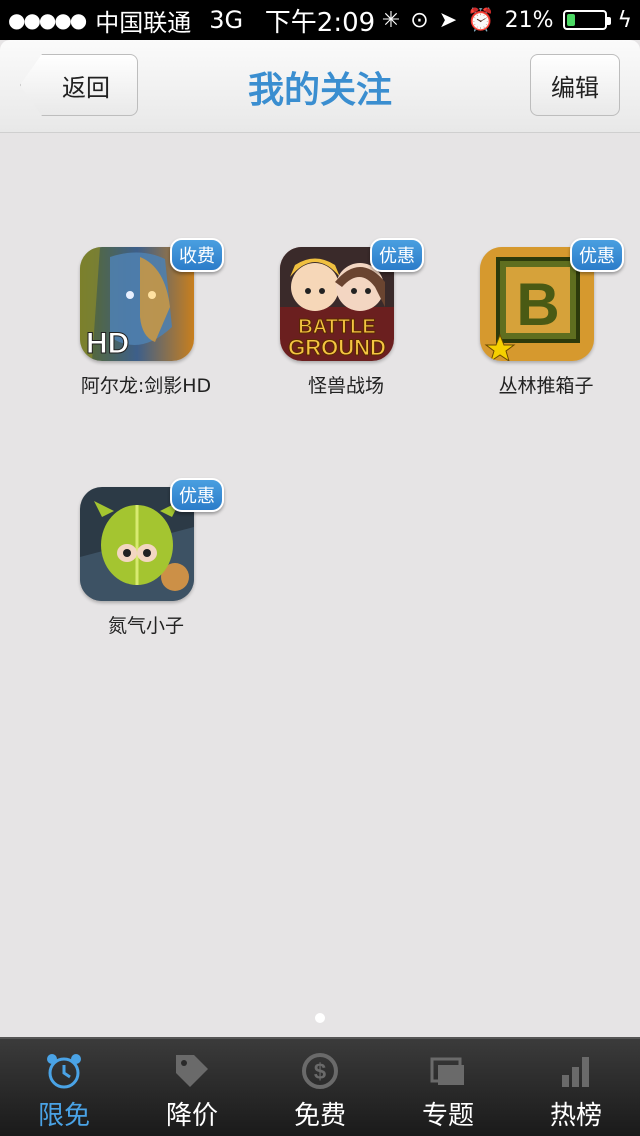  I want to click on alarm-icon: ⏰, so click(481, 20).